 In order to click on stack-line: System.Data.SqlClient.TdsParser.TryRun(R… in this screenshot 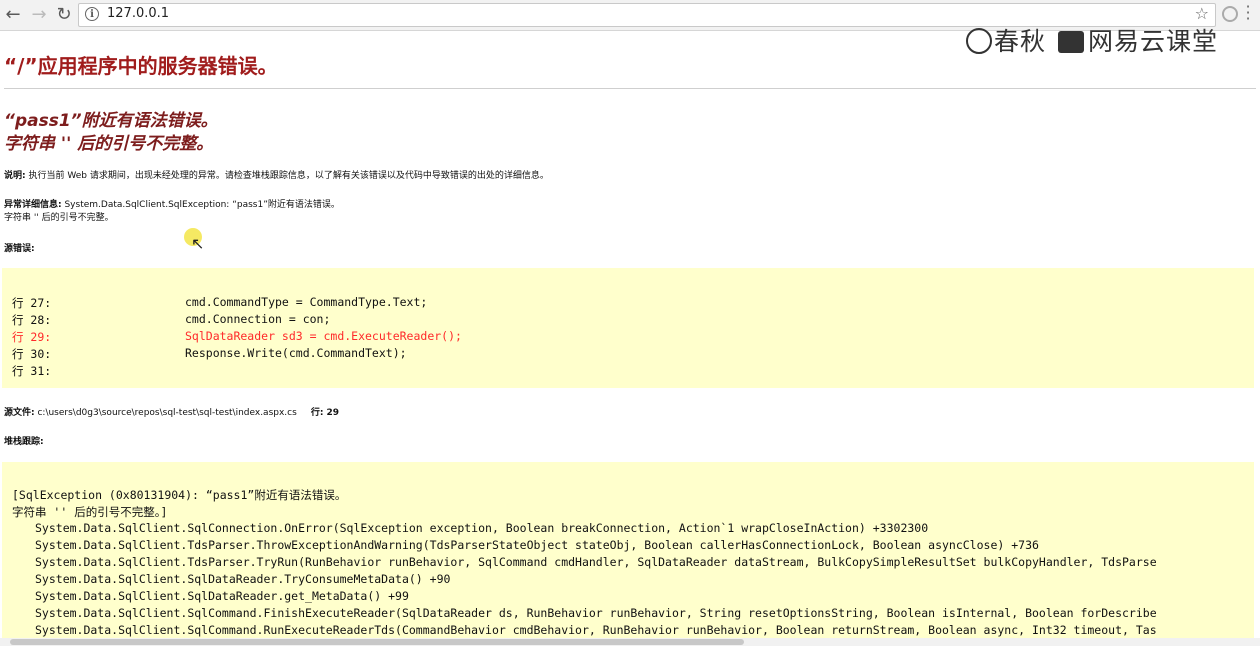, I will do `click(596, 562)`.